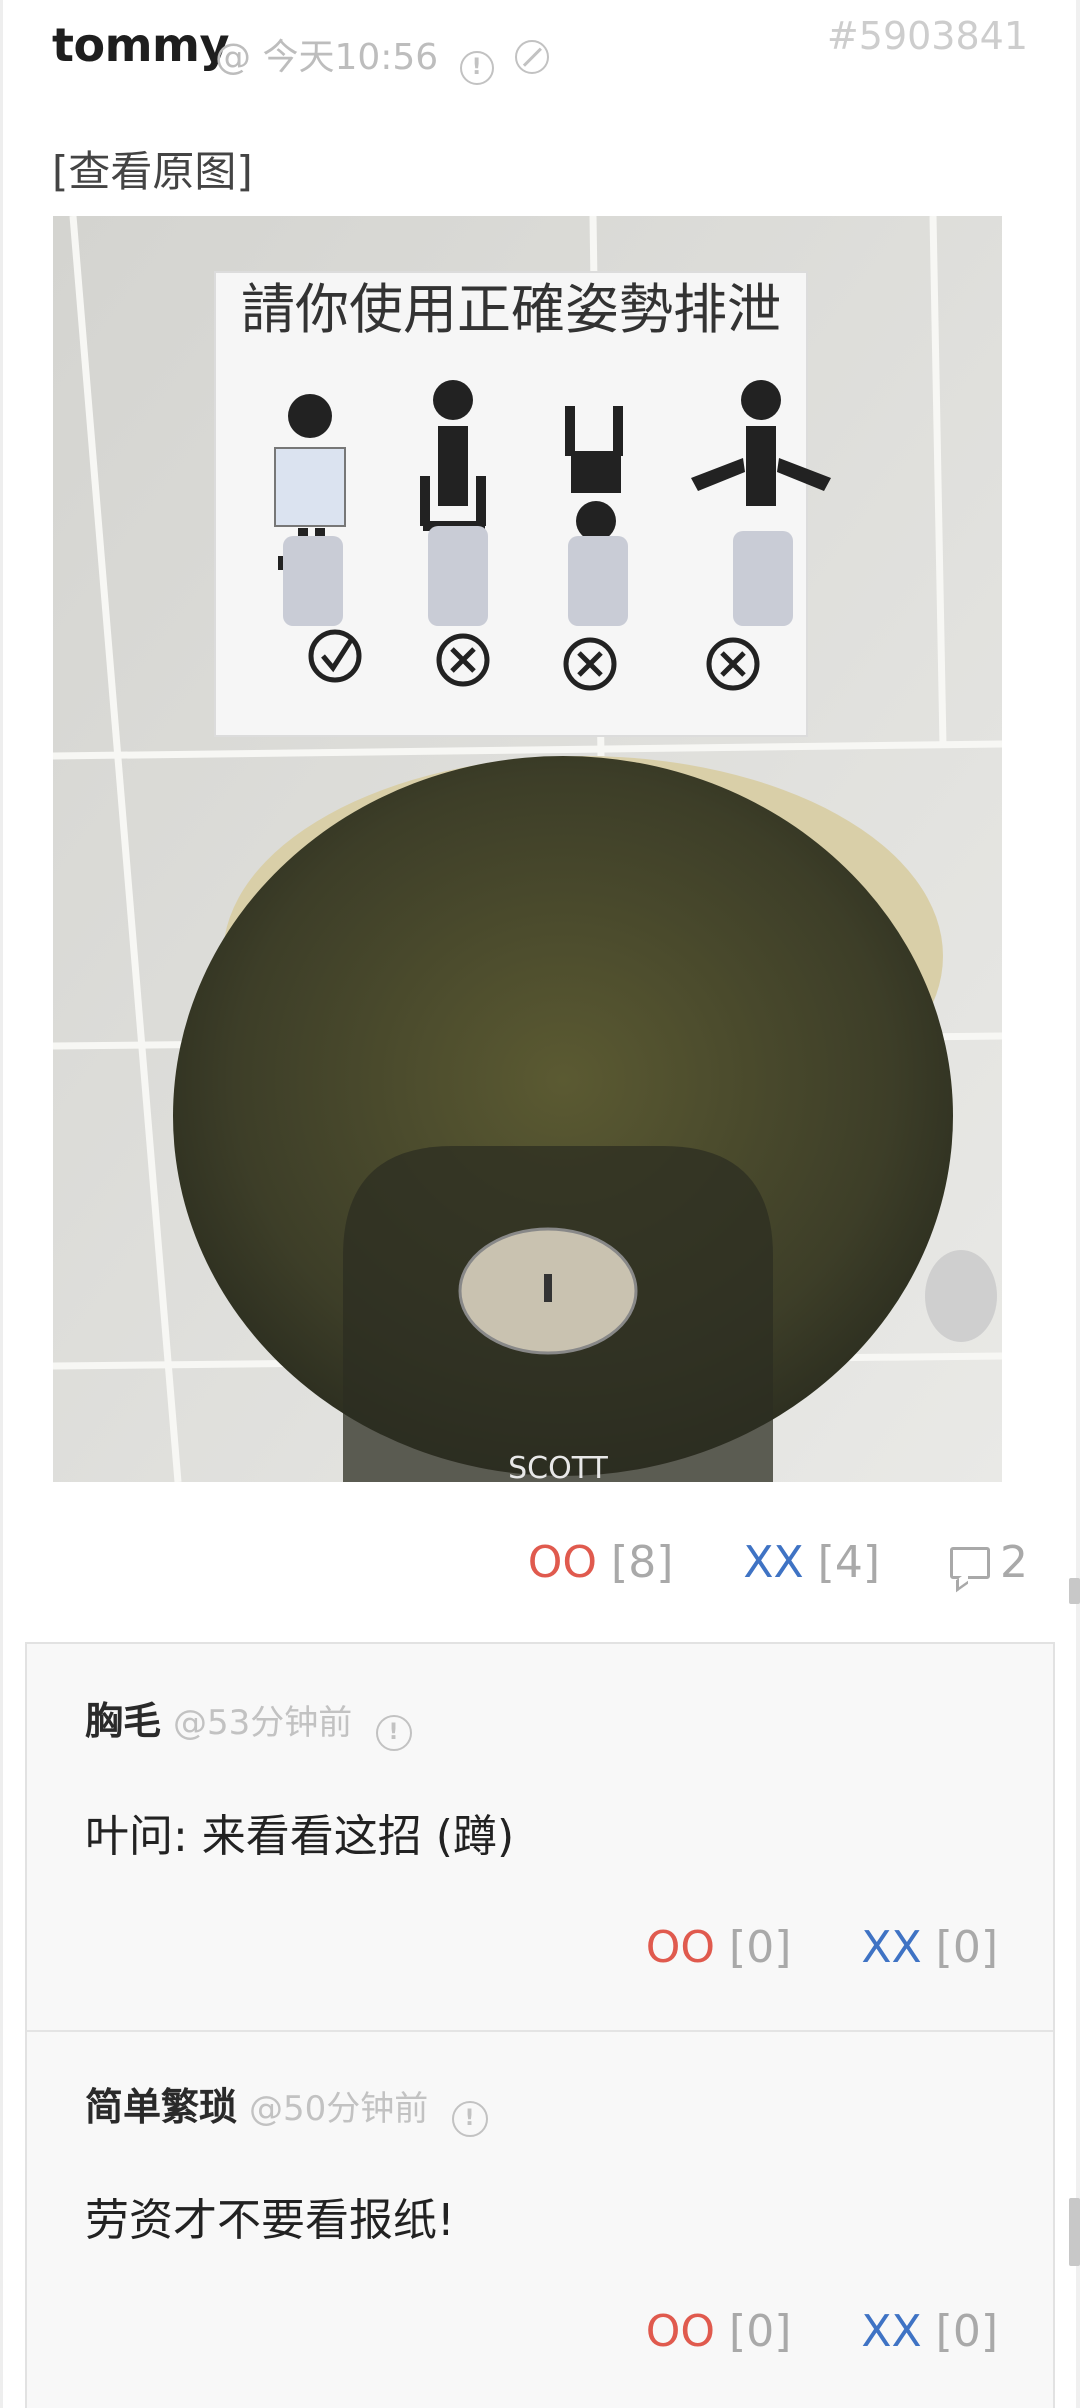 Image resolution: width=1080 pixels, height=2408 pixels. I want to click on comment-text: 劳资才不要看报纸!, so click(270, 2220).